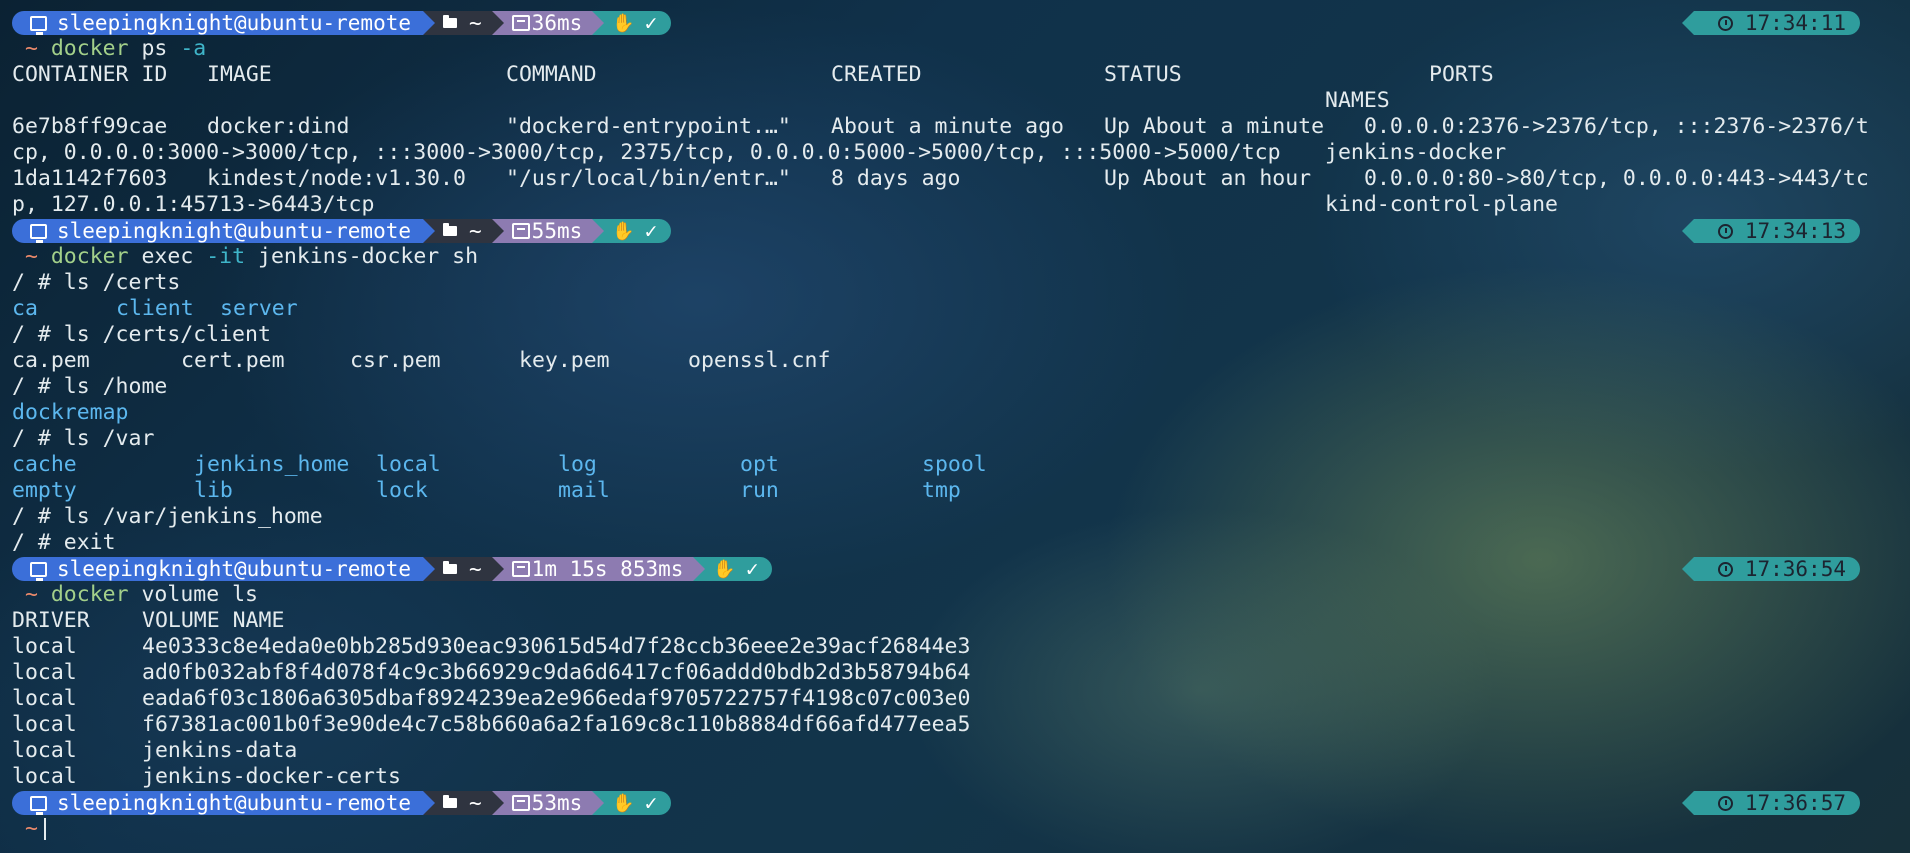 This screenshot has width=1910, height=853. I want to click on shell-command: ls /var/jenkins_home, so click(193, 516).